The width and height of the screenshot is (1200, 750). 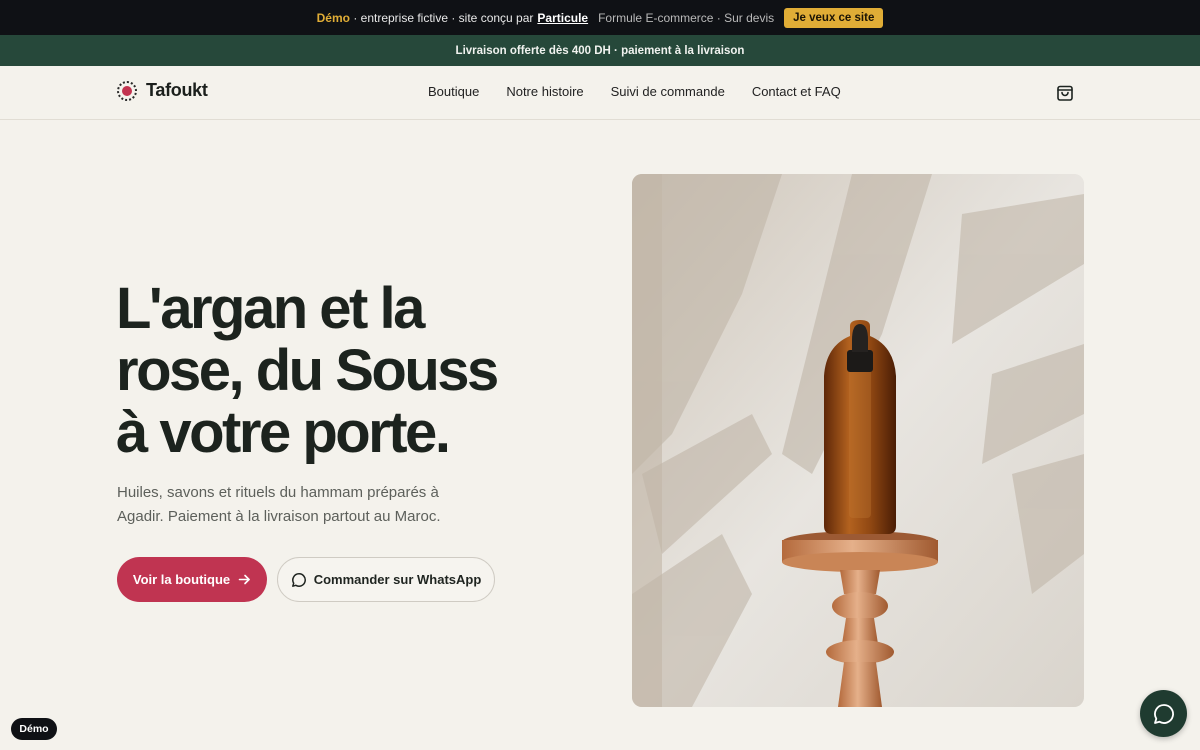 What do you see at coordinates (127, 90) in the screenshot?
I see `brand-mark-icon` at bounding box center [127, 90].